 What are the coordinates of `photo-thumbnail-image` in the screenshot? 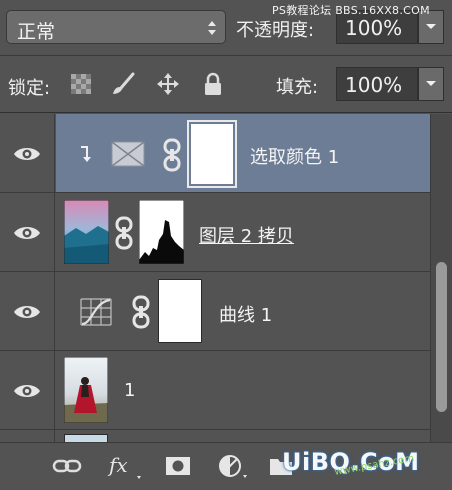 It's located at (86, 390).